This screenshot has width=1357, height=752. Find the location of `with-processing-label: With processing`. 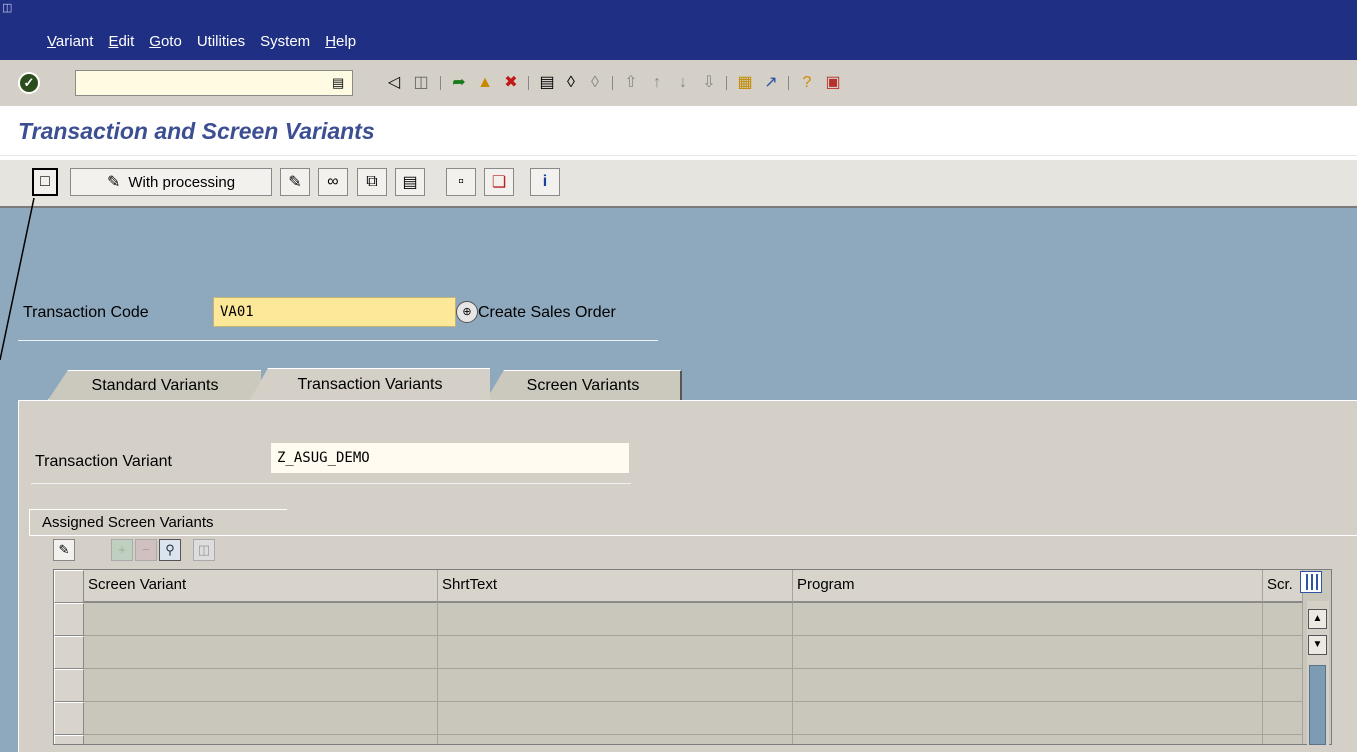

with-processing-label: With processing is located at coordinates (182, 182).